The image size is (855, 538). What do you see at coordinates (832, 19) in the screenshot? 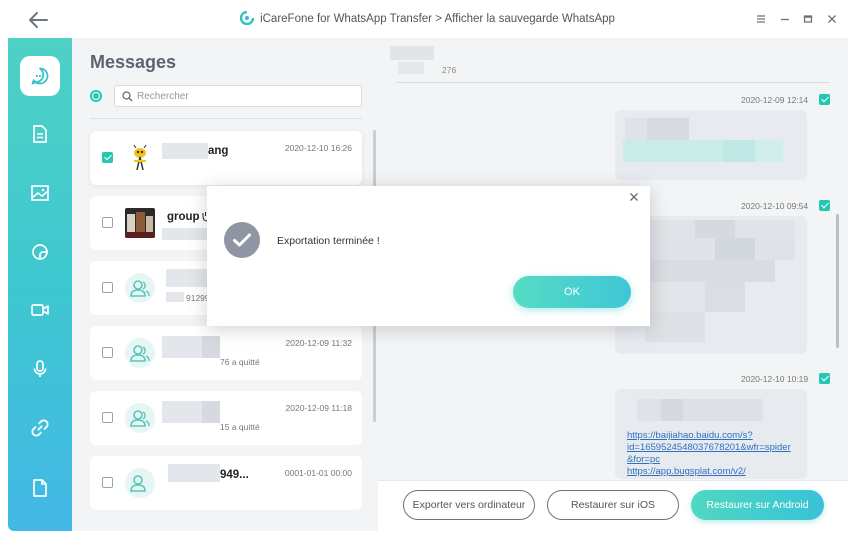
I see `close-window-icon` at bounding box center [832, 19].